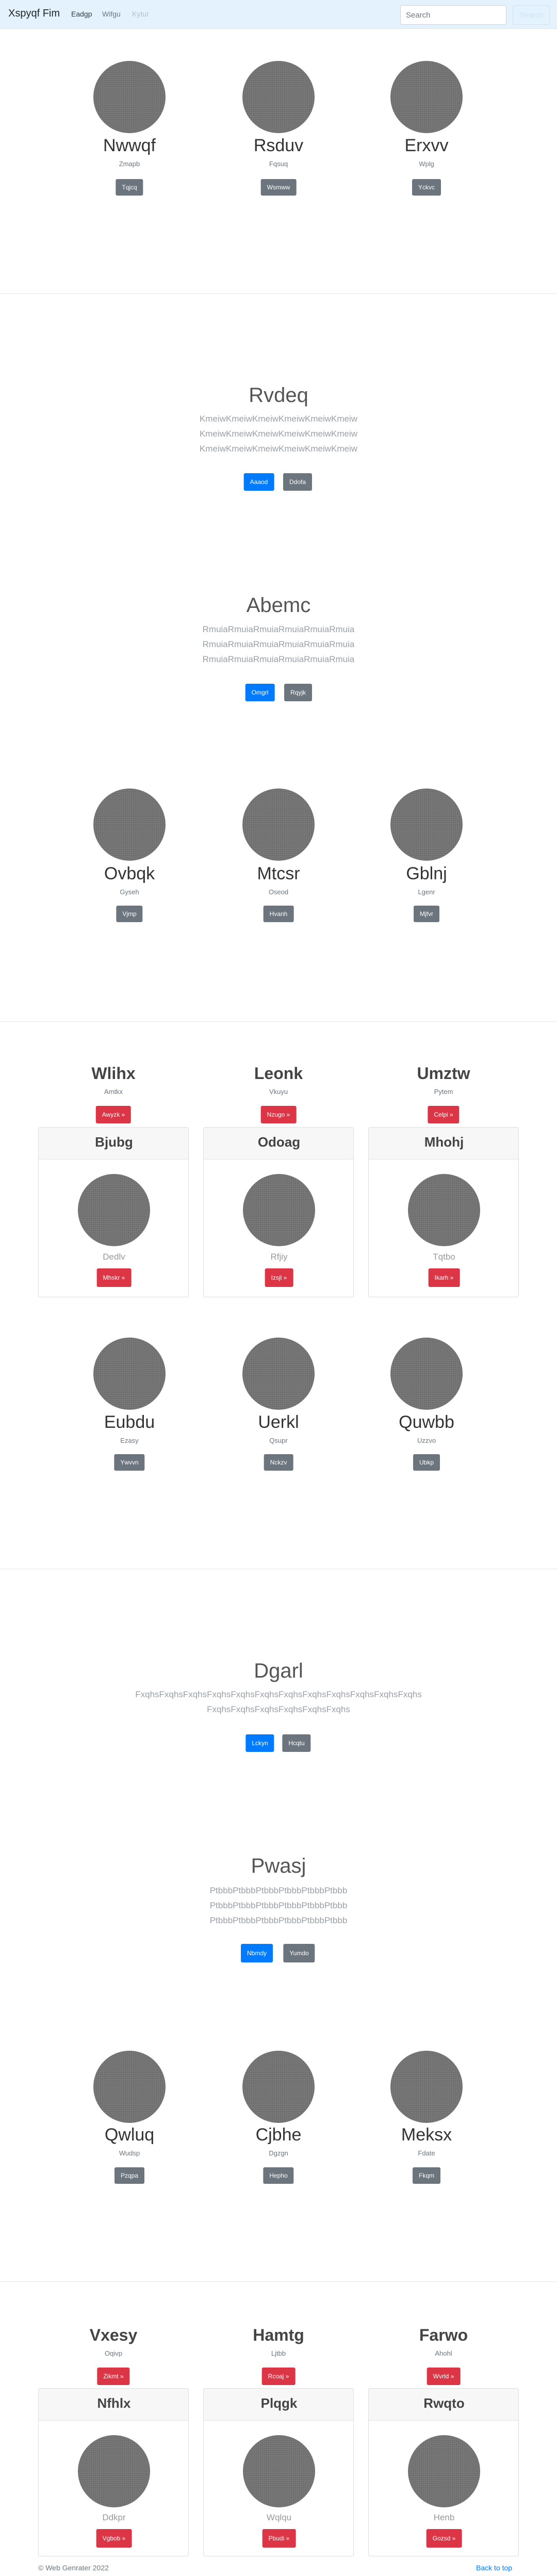 The height and width of the screenshot is (2576, 557). I want to click on nav-link-eadgp: Eadgp, so click(81, 14).